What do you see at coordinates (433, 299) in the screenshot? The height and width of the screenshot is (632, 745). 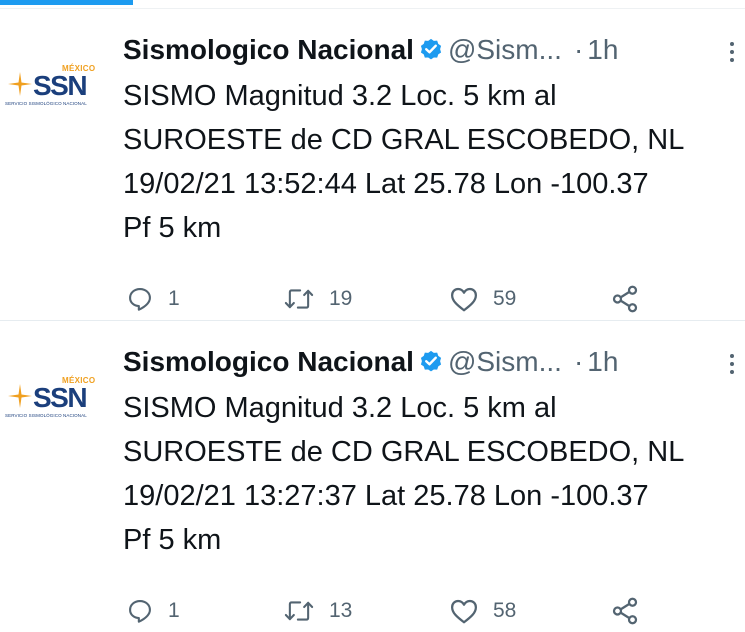 I see `tweet-actions: 1 19 59` at bounding box center [433, 299].